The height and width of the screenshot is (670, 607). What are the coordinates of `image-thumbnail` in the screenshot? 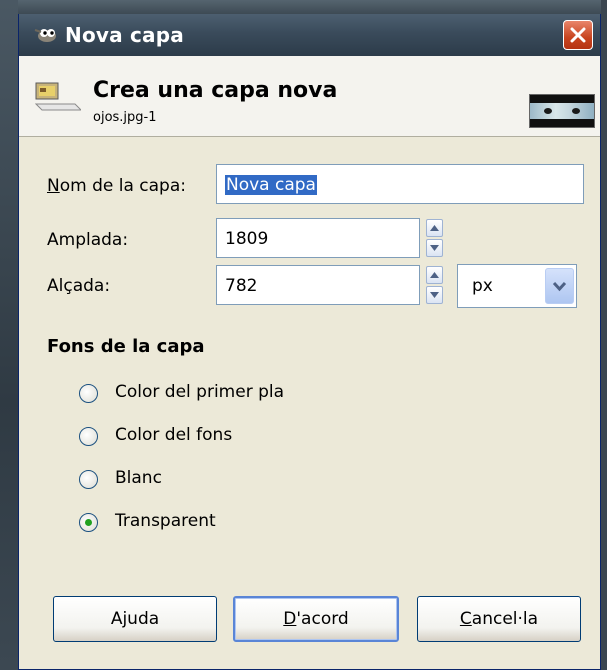 It's located at (562, 111).